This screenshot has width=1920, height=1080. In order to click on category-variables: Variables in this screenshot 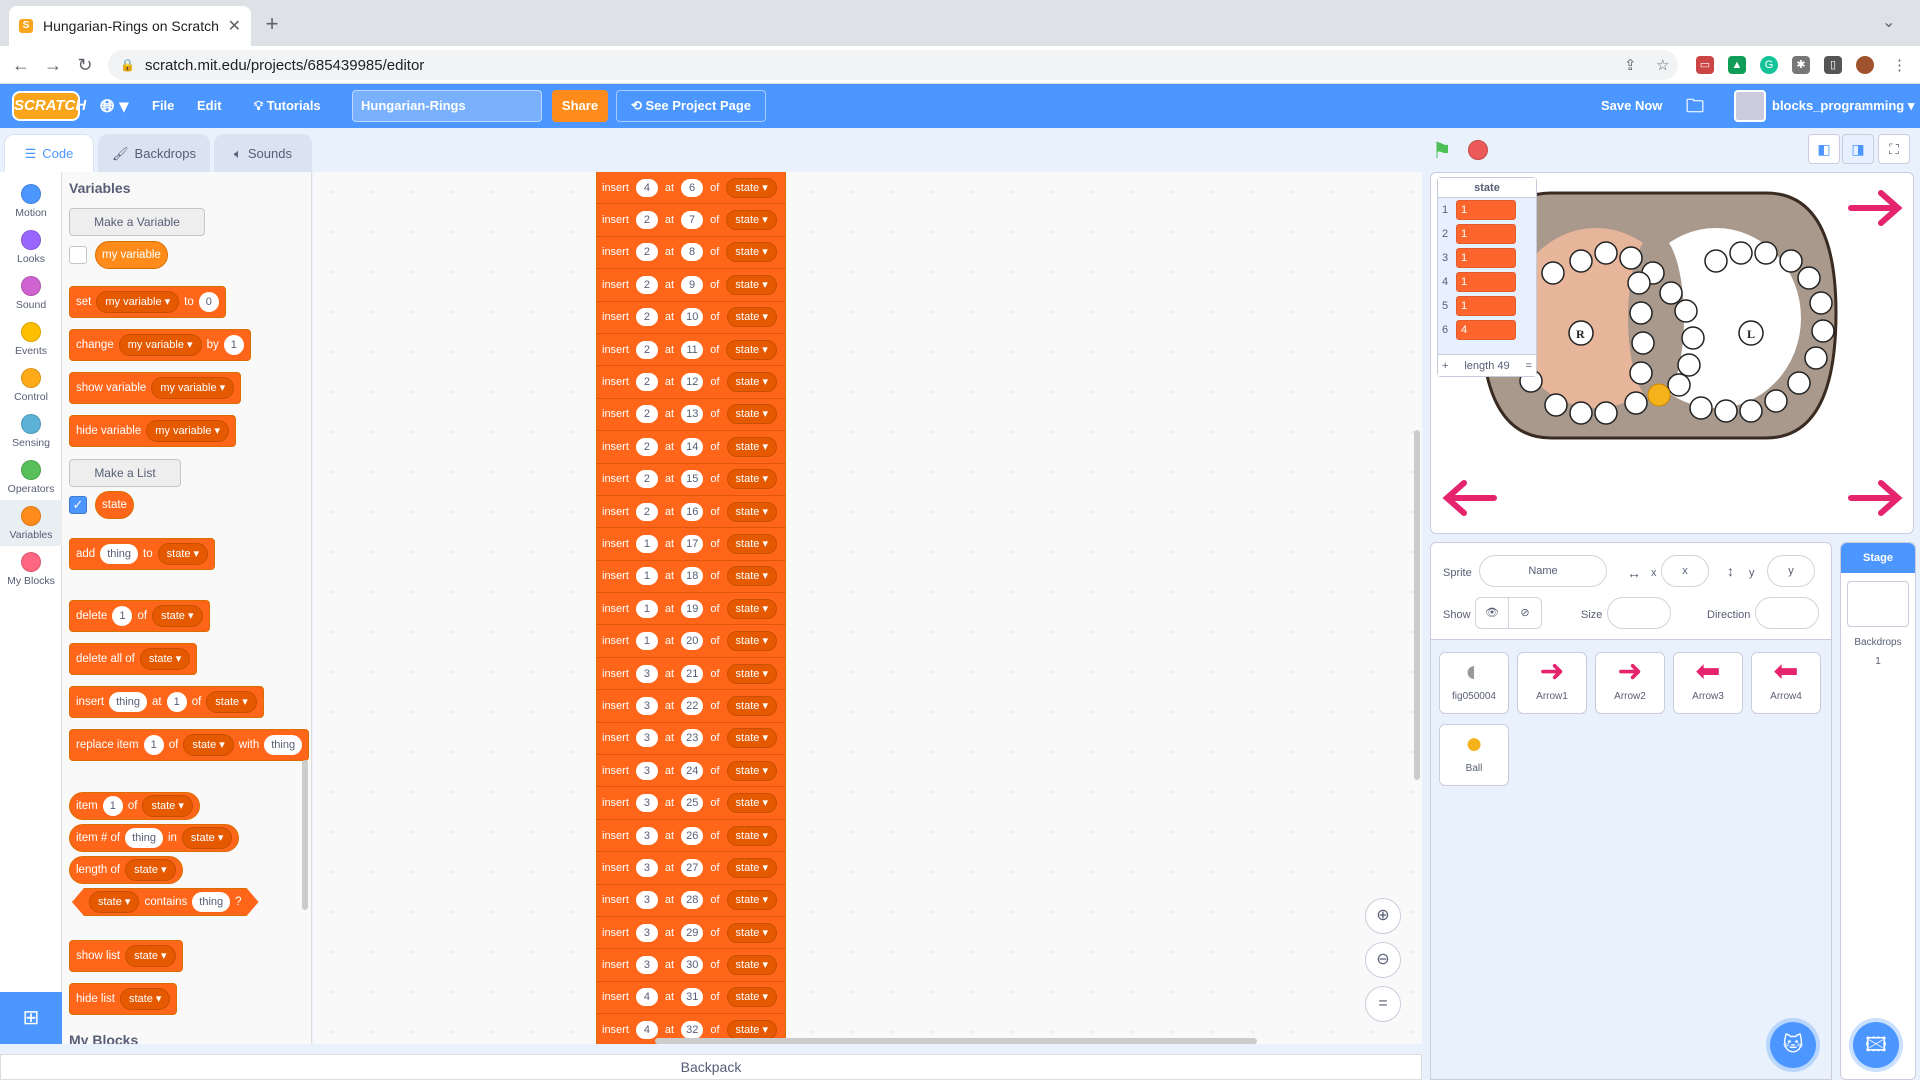, I will do `click(31, 523)`.